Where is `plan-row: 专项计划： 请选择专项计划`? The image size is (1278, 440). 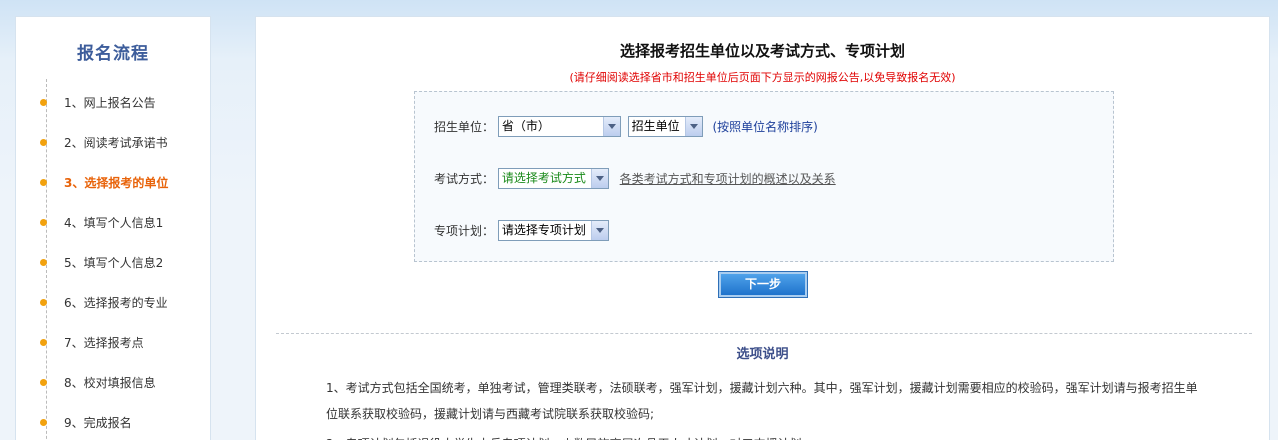 plan-row: 专项计划： 请选择专项计划 is located at coordinates (523, 230).